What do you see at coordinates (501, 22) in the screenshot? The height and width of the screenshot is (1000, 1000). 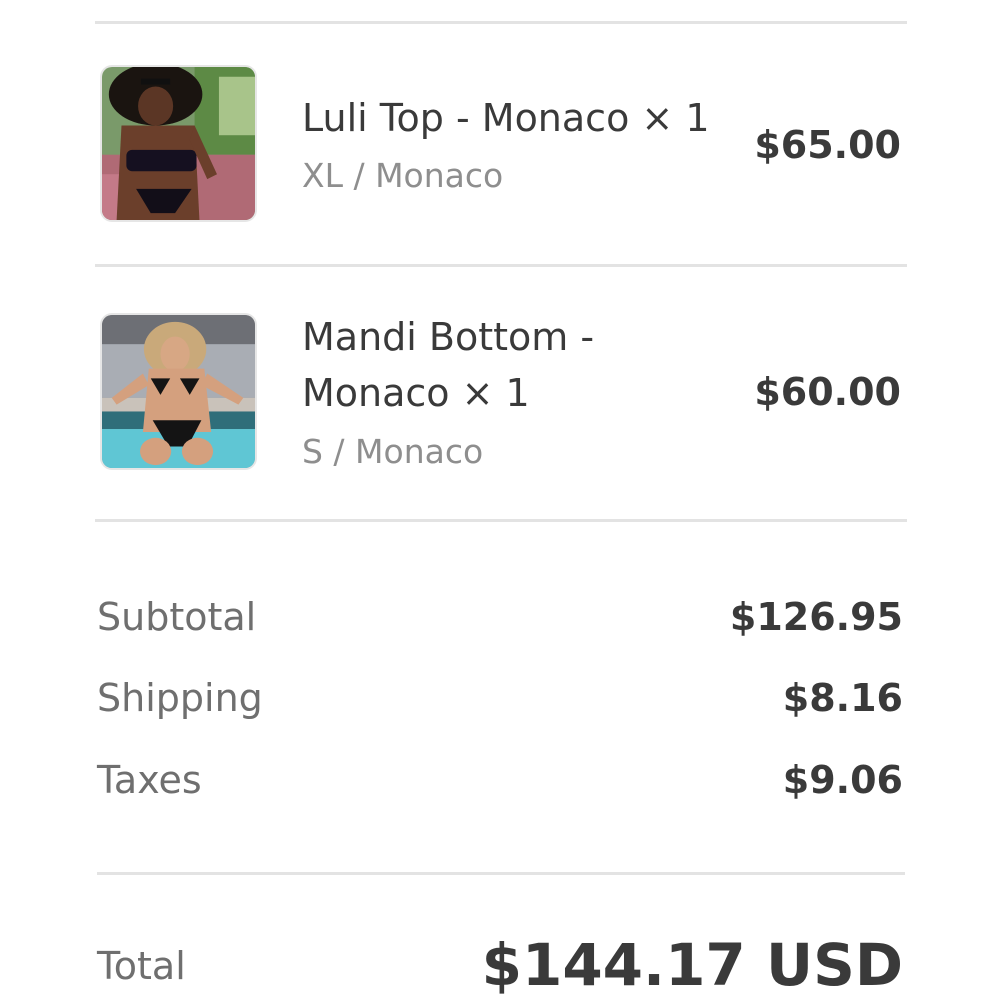 I see `divider-top` at bounding box center [501, 22].